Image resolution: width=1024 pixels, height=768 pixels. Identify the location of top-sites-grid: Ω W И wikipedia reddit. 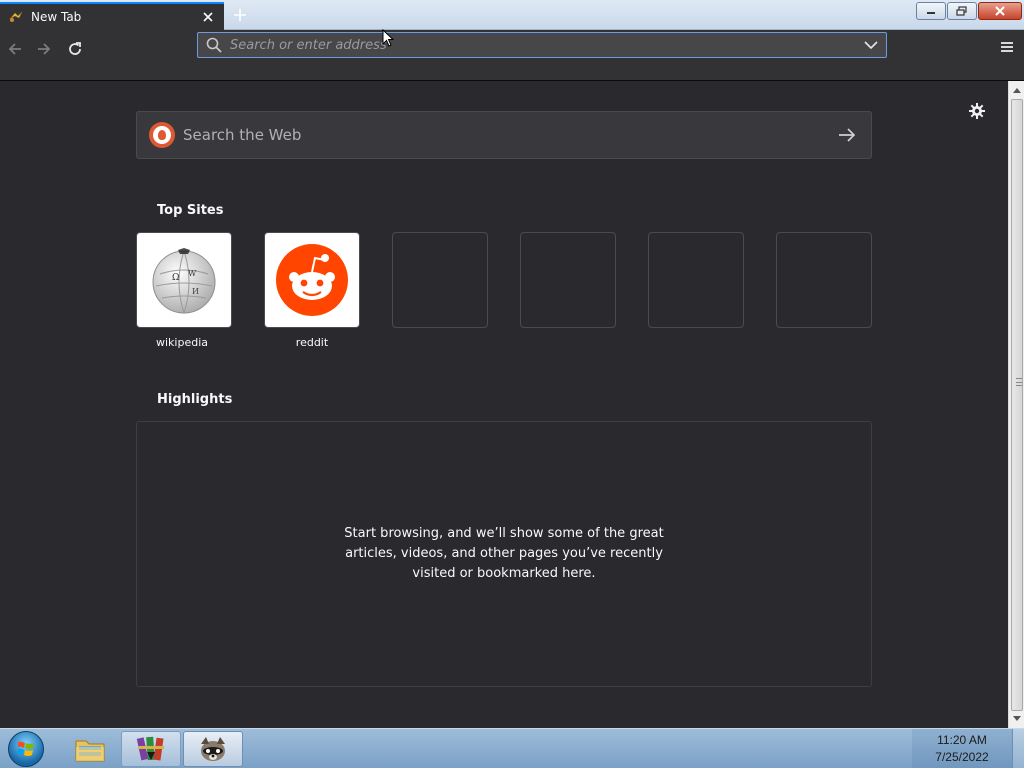
(504, 294).